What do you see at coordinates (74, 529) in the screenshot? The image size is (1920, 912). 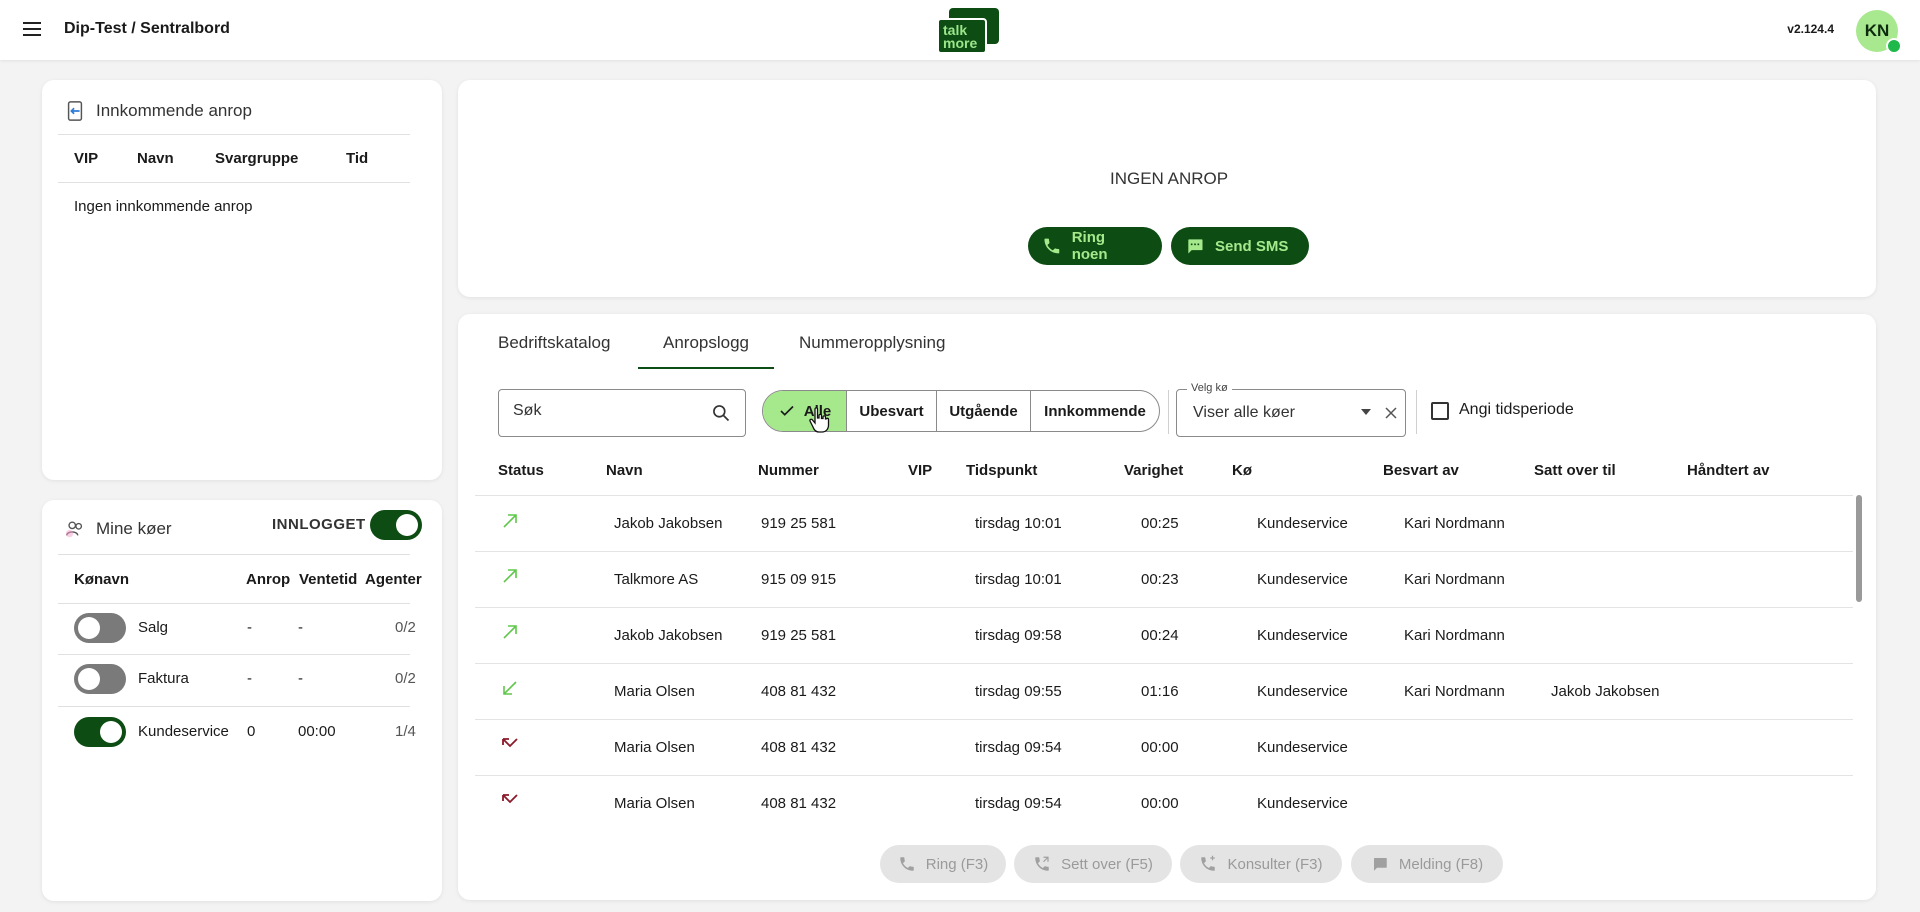 I see `people-icon` at bounding box center [74, 529].